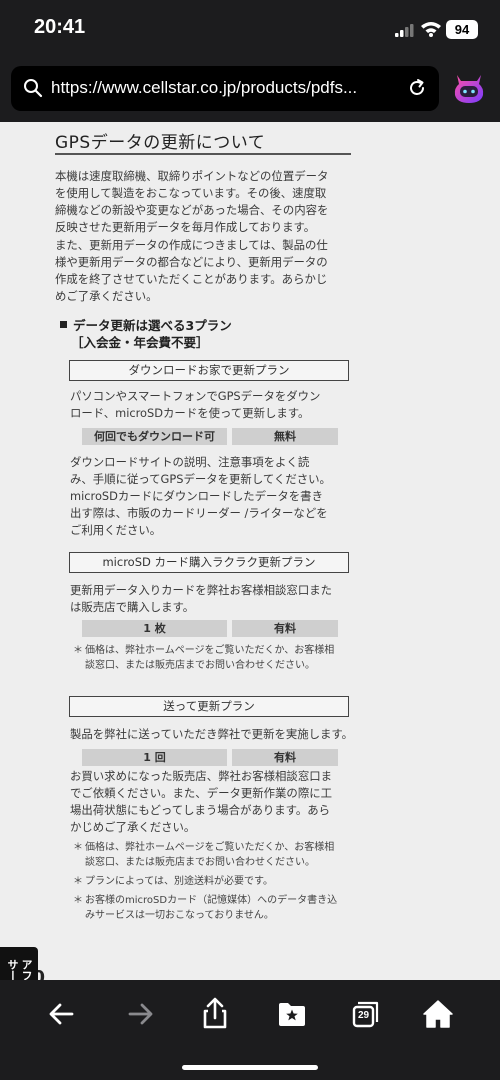 The width and height of the screenshot is (500, 1080). I want to click on reload-icon, so click(417, 88).